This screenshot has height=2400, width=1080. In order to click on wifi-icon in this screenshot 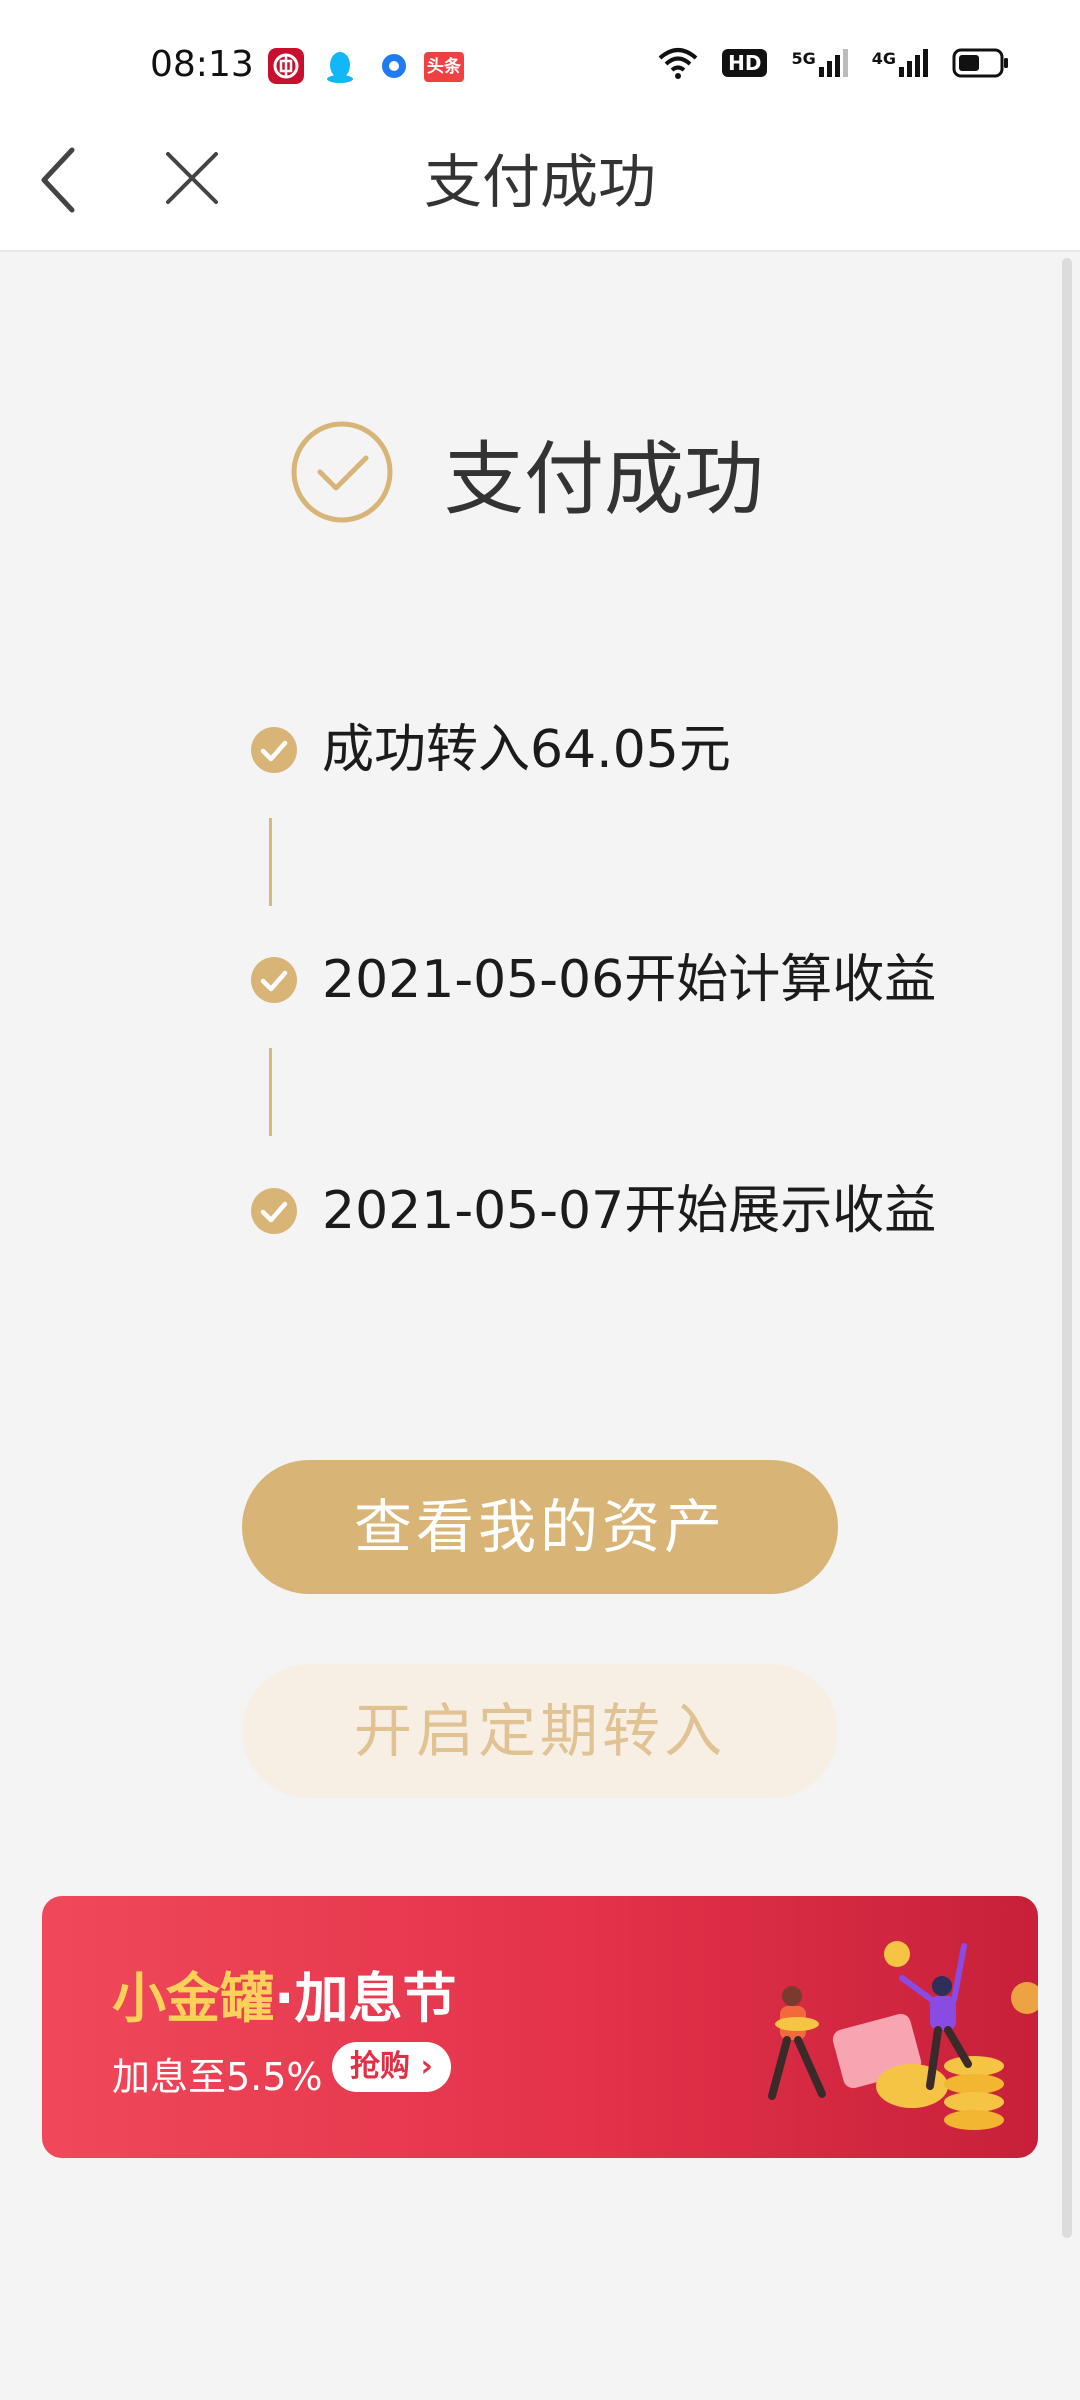, I will do `click(678, 63)`.